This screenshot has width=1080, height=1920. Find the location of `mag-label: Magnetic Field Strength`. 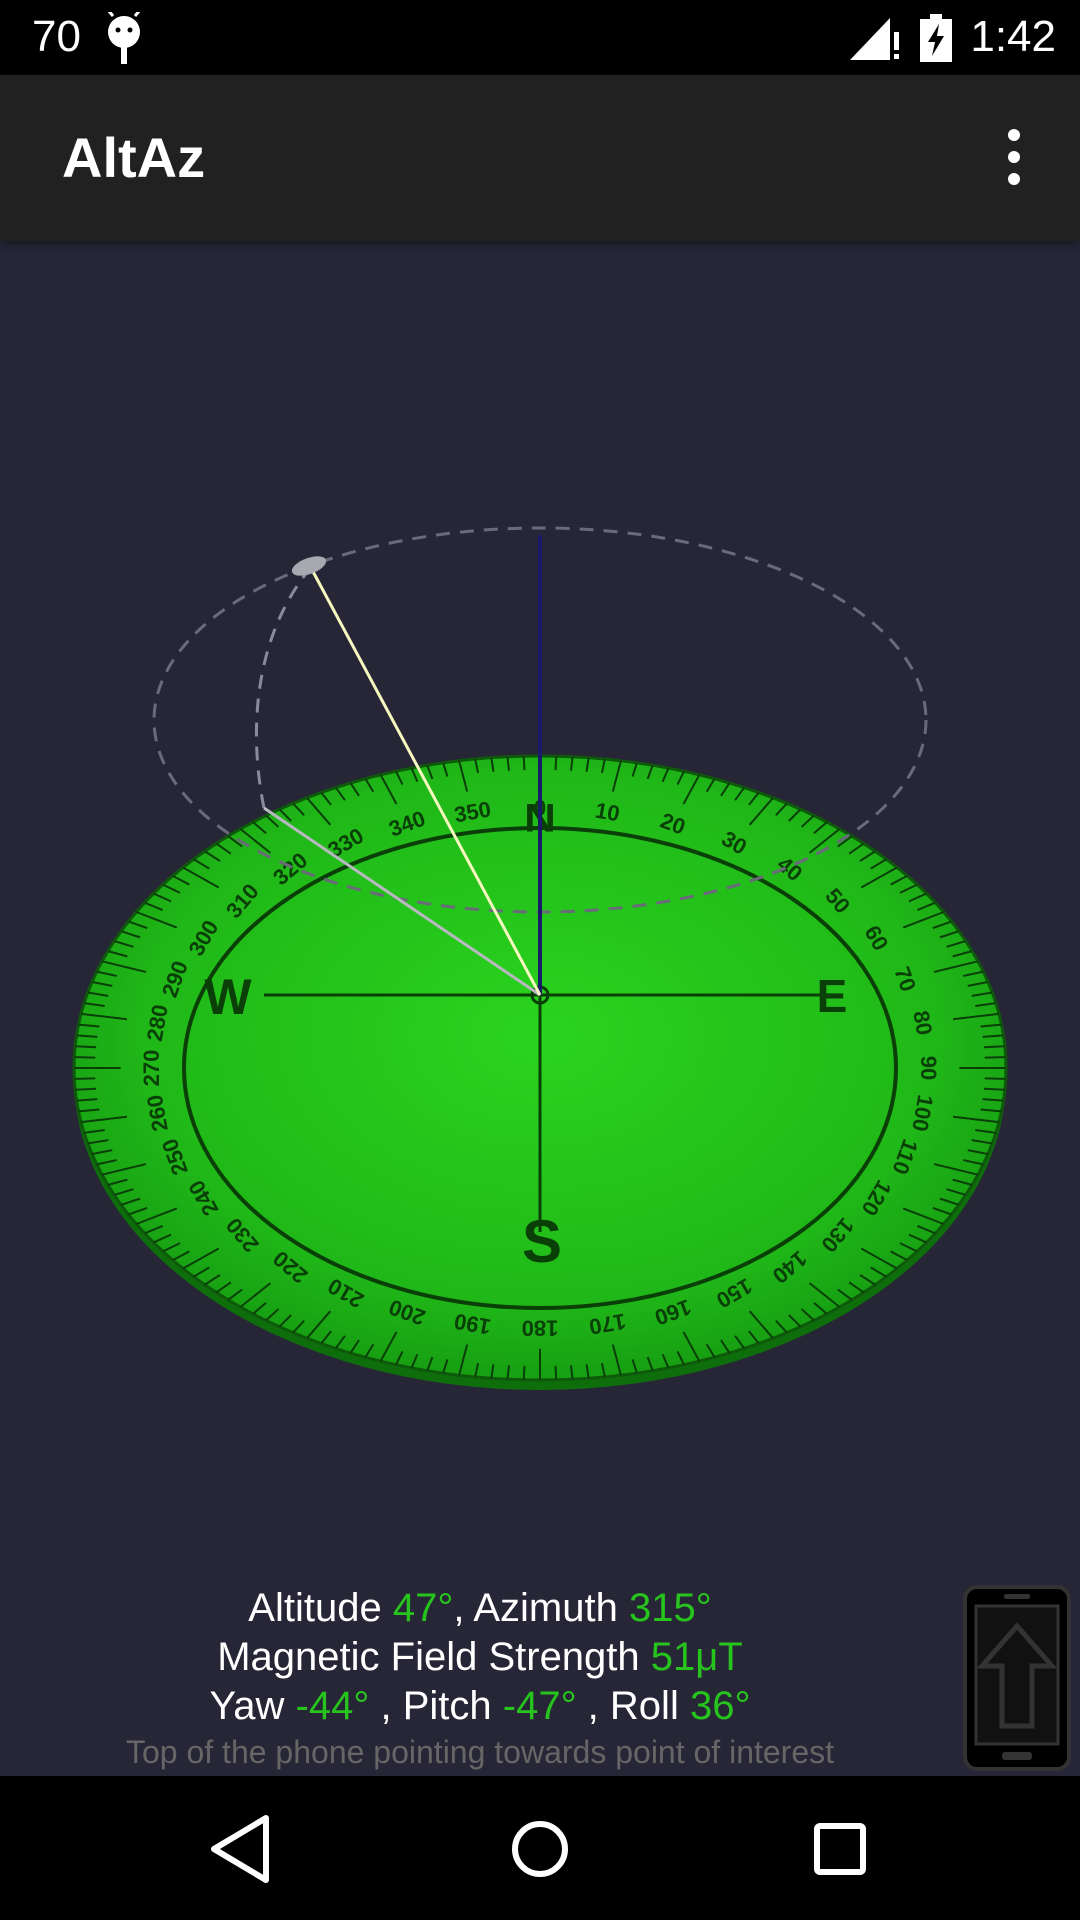

mag-label: Magnetic Field Strength is located at coordinates (428, 1657).